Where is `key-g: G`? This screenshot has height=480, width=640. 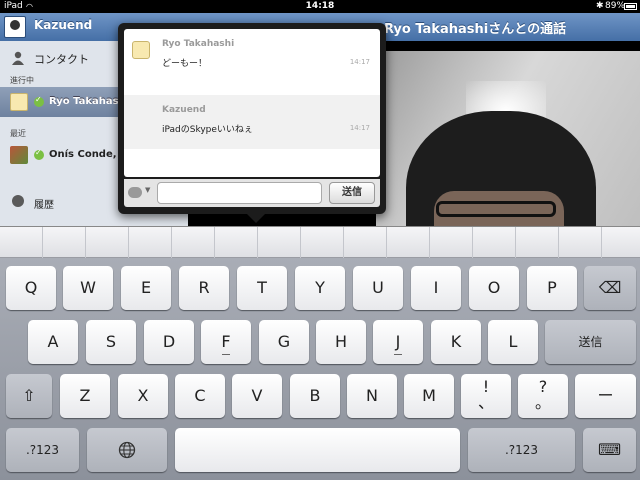
key-g: G is located at coordinates (284, 342).